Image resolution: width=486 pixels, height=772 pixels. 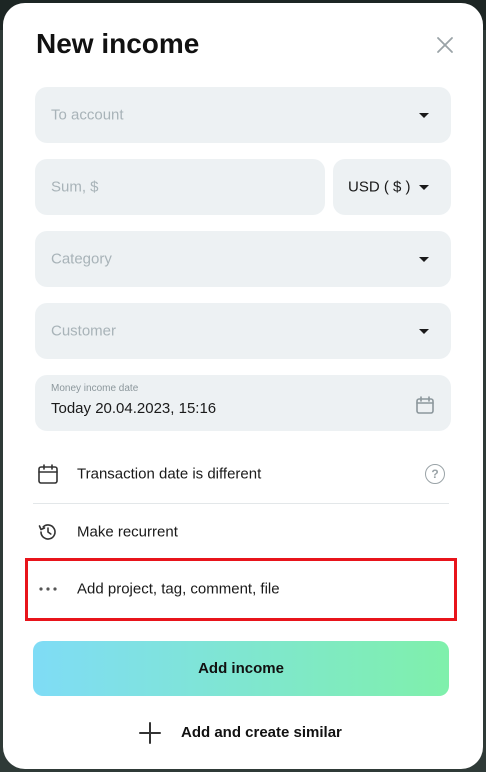 I want to click on help-icon: ?, so click(x=435, y=474).